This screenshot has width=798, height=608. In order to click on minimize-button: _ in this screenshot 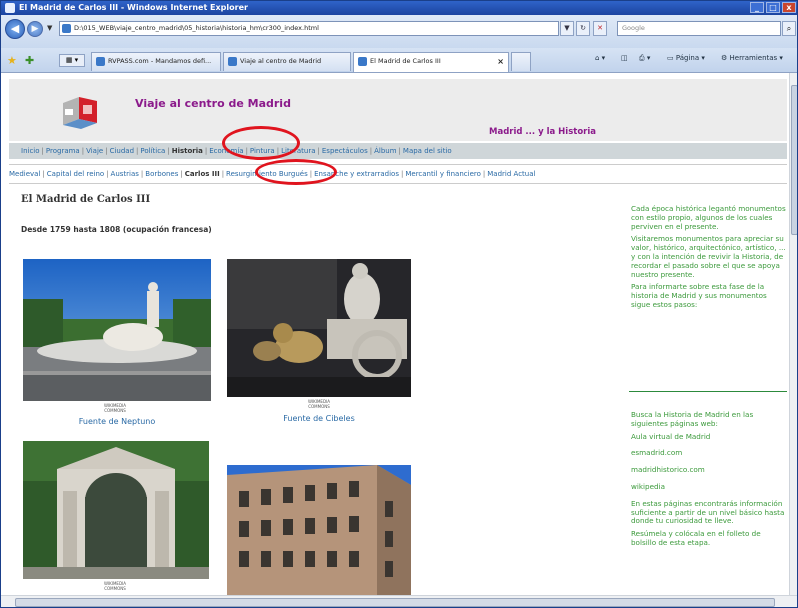, I will do `click(757, 7)`.